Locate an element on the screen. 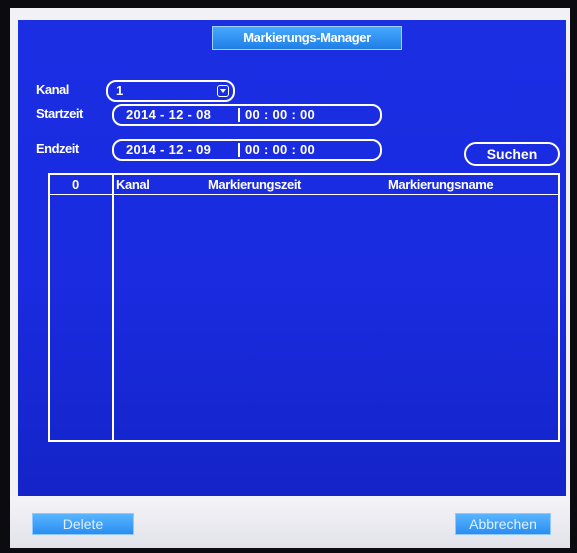 This screenshot has width=577, height=553. column-markierungszeit: Markierungszeit is located at coordinates (254, 184).